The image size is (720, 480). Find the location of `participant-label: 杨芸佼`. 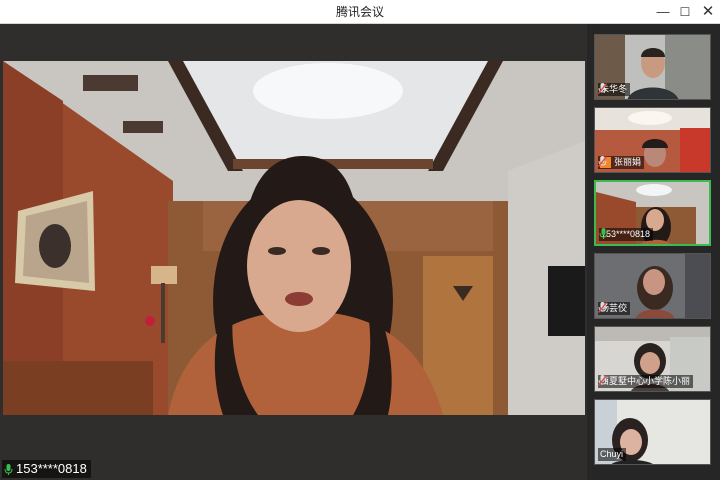

participant-label: 杨芸佼 is located at coordinates (614, 308).